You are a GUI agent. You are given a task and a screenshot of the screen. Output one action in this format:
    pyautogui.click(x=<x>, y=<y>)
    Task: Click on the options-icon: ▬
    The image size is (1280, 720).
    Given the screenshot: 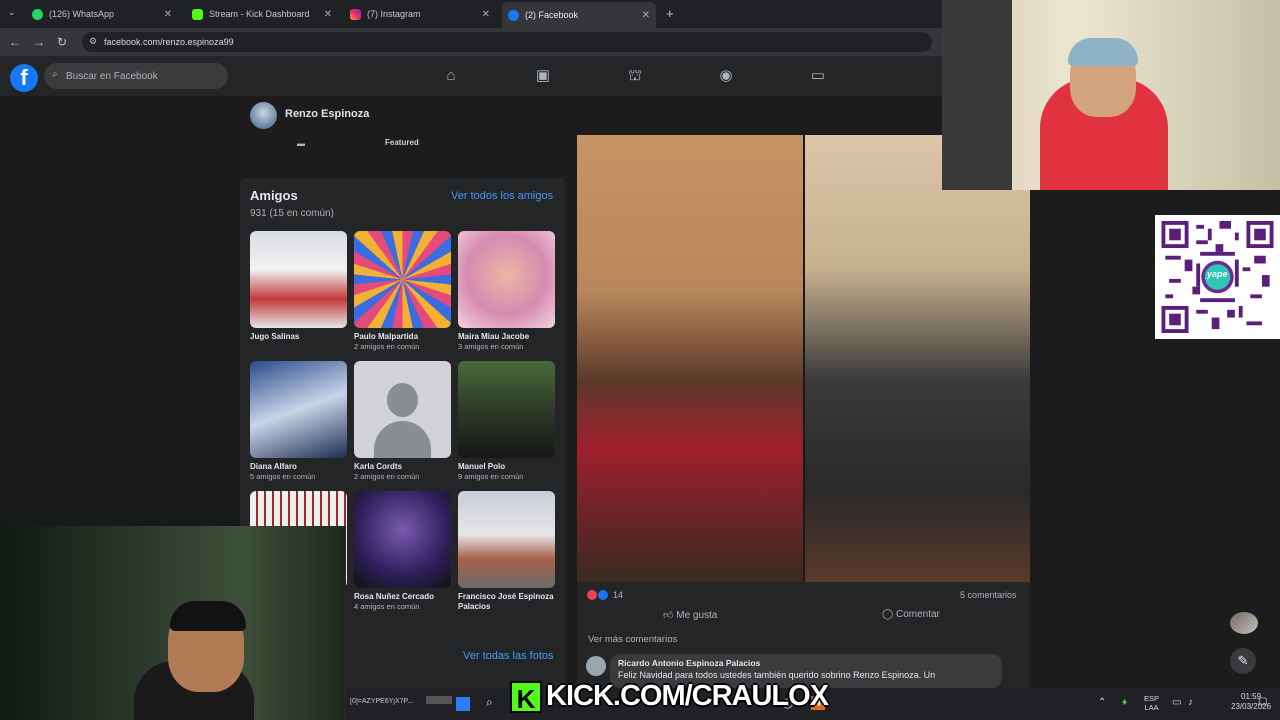 What is the action you would take?
    pyautogui.click(x=301, y=143)
    